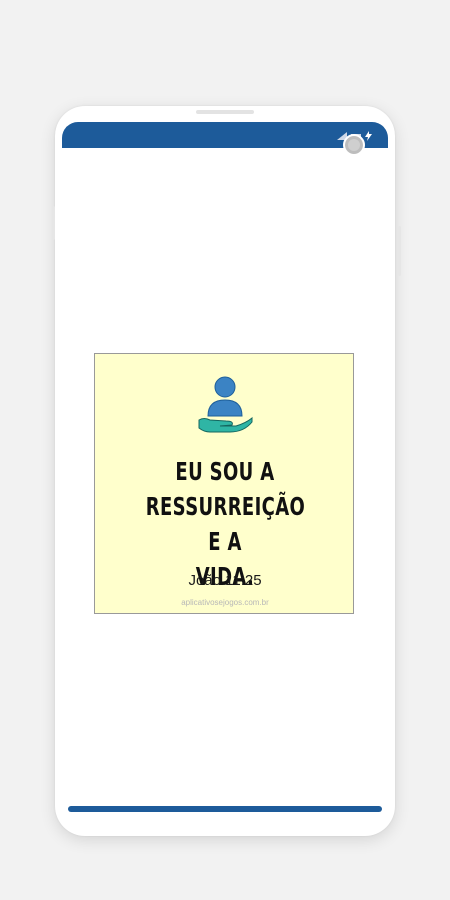 The height and width of the screenshot is (900, 450). What do you see at coordinates (368, 136) in the screenshot?
I see `battery-charging-icon` at bounding box center [368, 136].